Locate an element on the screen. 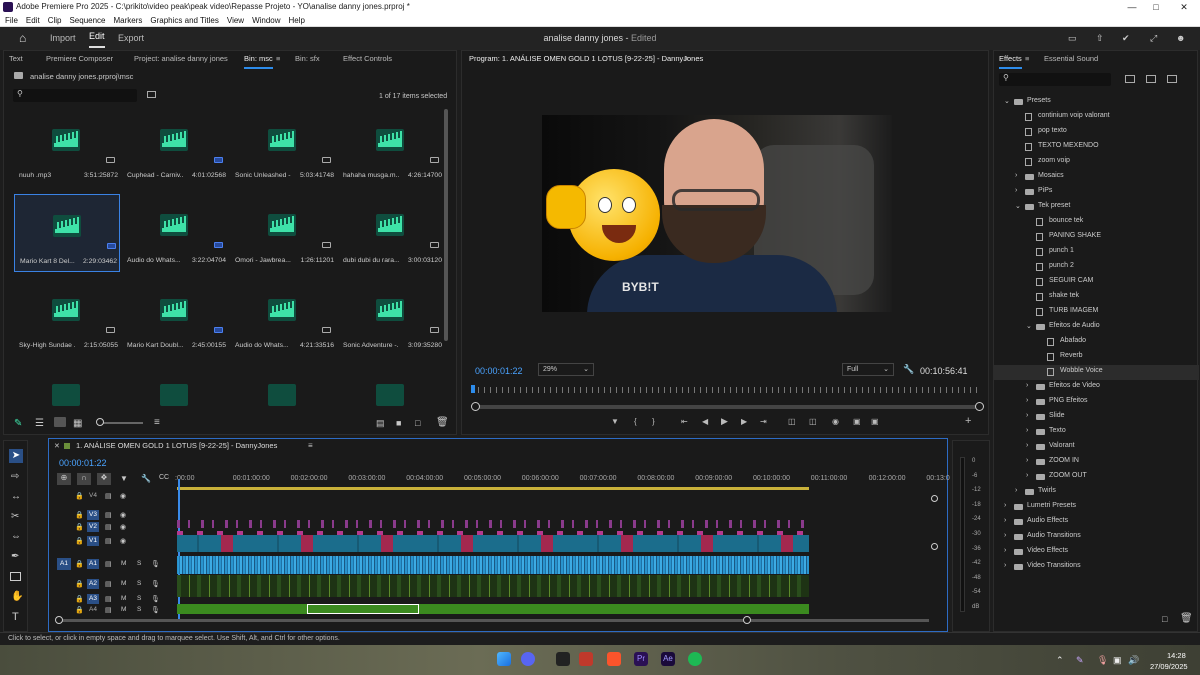 The width and height of the screenshot is (1200, 675). bin-clip-tile: Cuphead - Carniv... 4:01:02568 is located at coordinates (175, 148).